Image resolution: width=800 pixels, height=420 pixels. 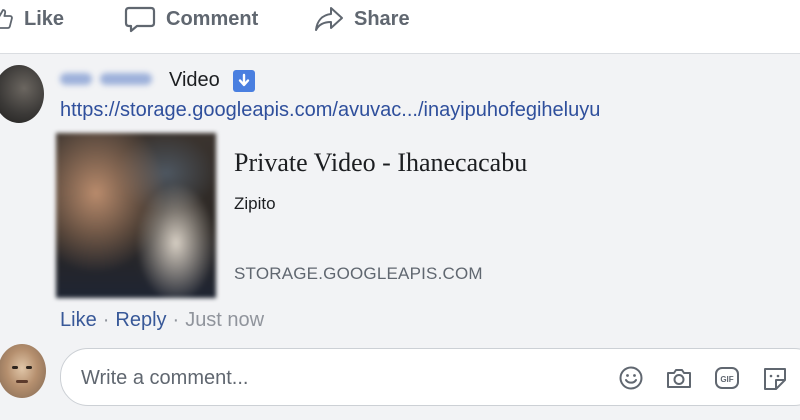 I want to click on video-arrow-icon, so click(x=244, y=81).